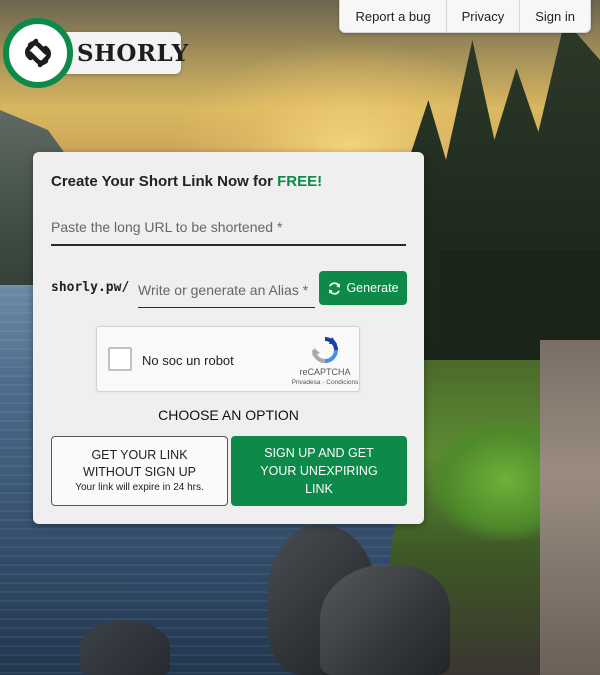  Describe the element at coordinates (164, 181) in the screenshot. I see `card-title-text: Create Your Short Link Now for` at that location.